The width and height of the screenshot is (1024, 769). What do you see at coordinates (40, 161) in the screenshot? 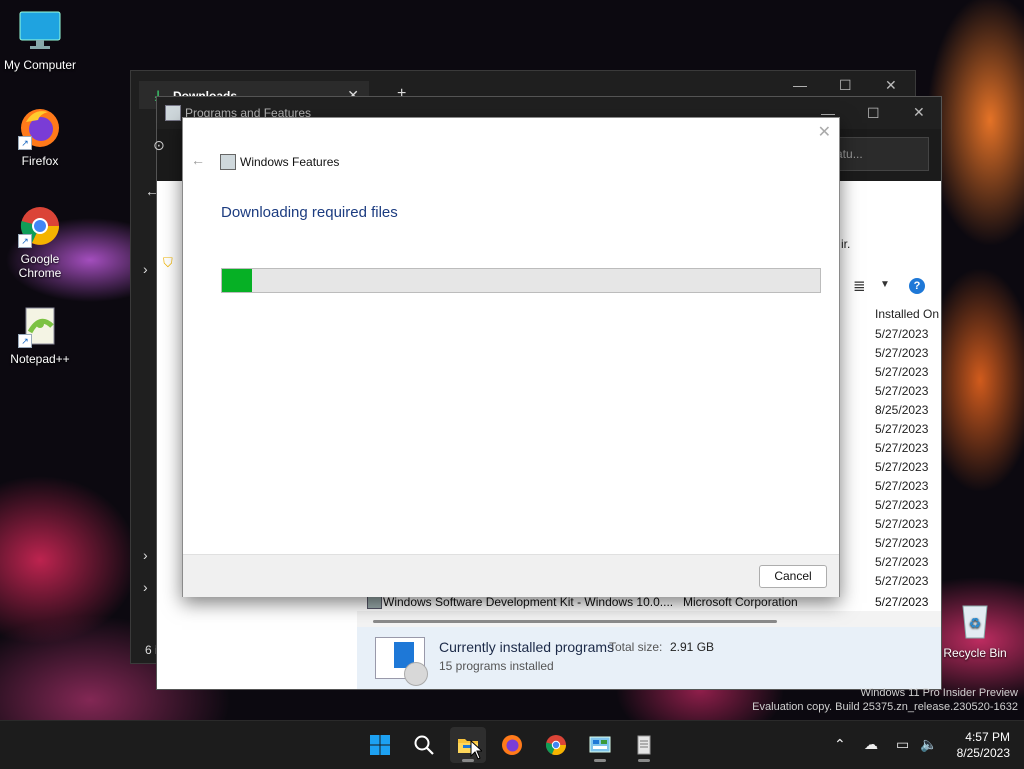
I see `desktop-icon-label: Firefox` at bounding box center [40, 161].